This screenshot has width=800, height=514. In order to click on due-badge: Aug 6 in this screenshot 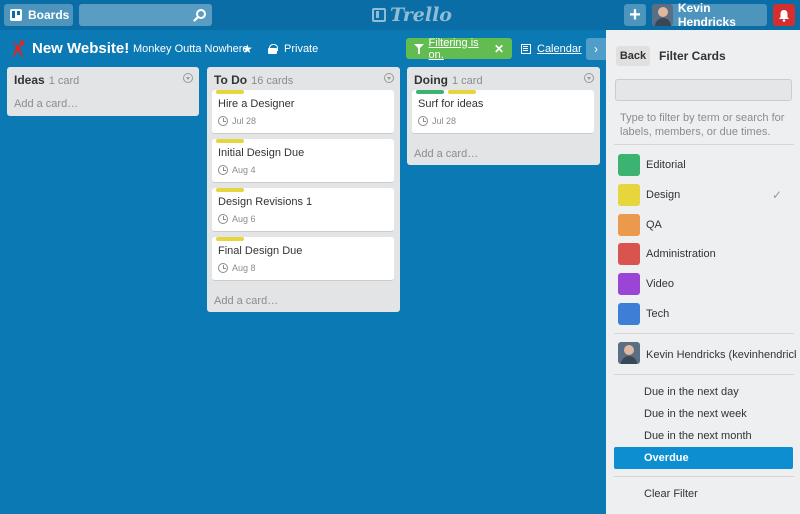, I will do `click(237, 219)`.